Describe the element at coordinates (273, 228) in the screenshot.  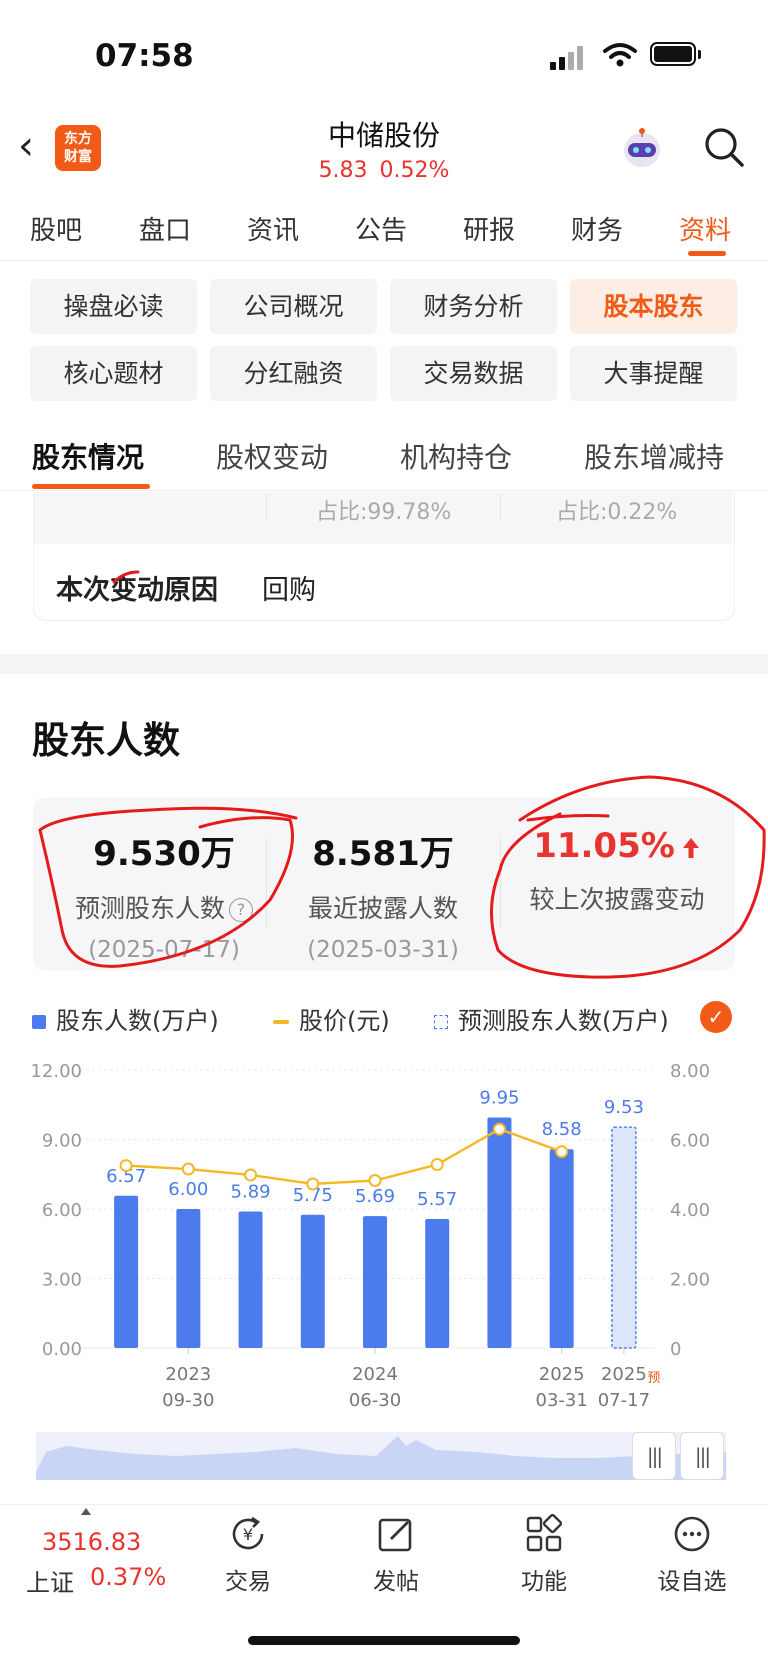
I see `tab-news: 资讯` at that location.